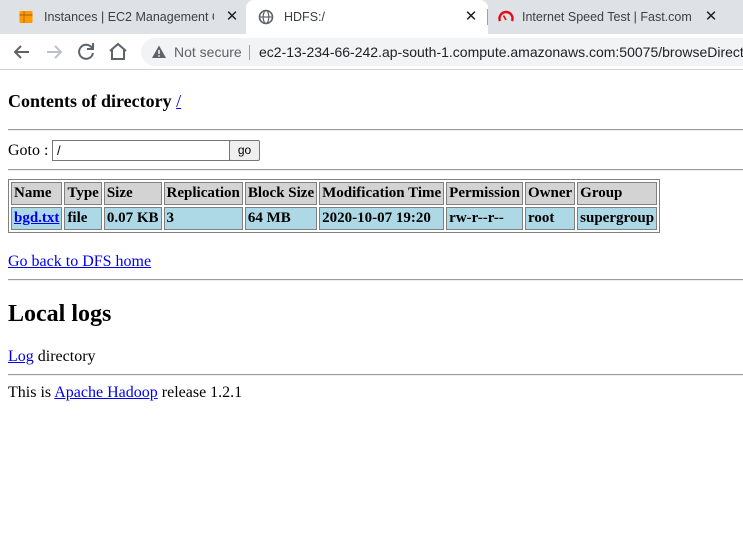 This screenshot has height=535, width=743. What do you see at coordinates (249, 52) in the screenshot?
I see `address-divider` at bounding box center [249, 52].